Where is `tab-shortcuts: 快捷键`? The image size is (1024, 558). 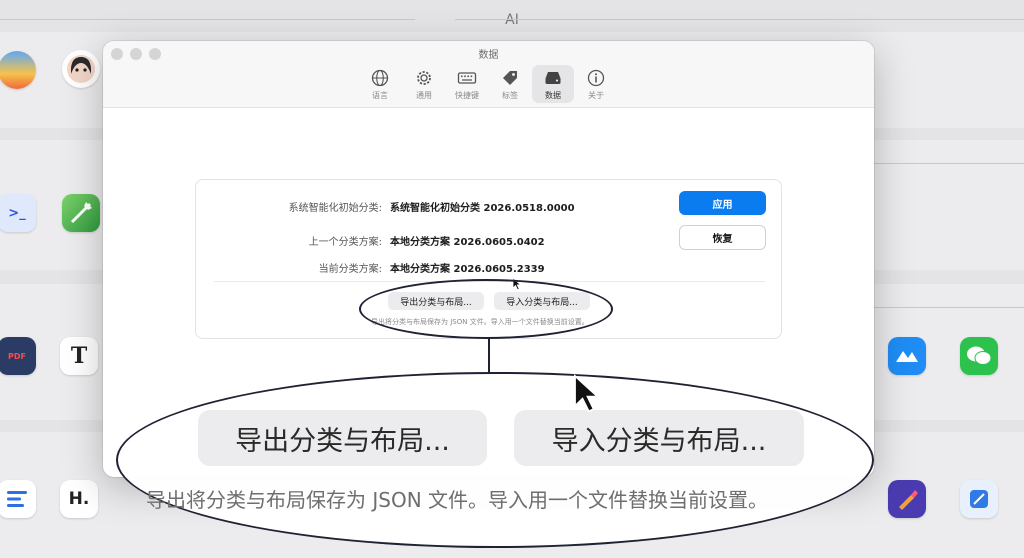
tab-shortcuts: 快捷键 is located at coordinates (467, 84).